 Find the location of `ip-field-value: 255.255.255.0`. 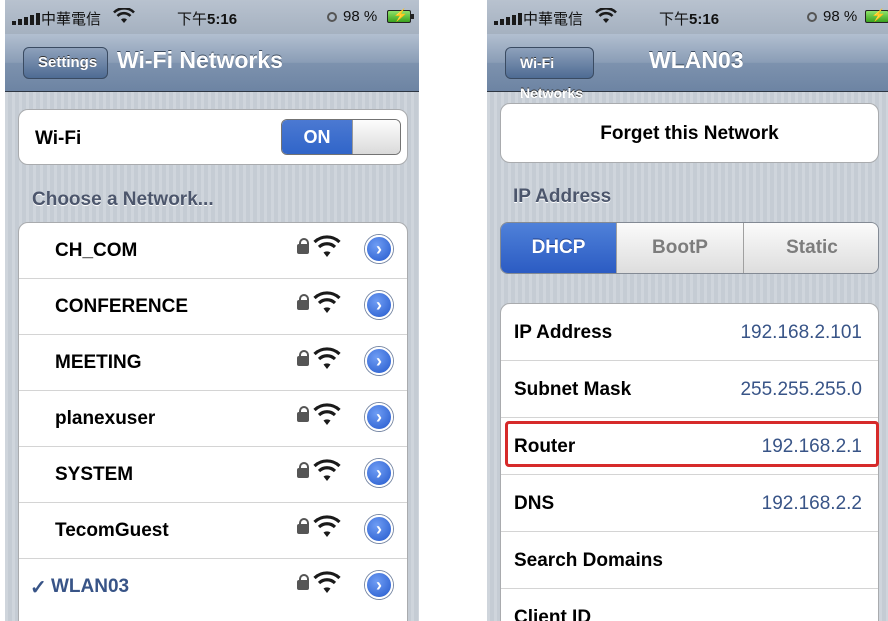

ip-field-value: 255.255.255.0 is located at coordinates (801, 389).